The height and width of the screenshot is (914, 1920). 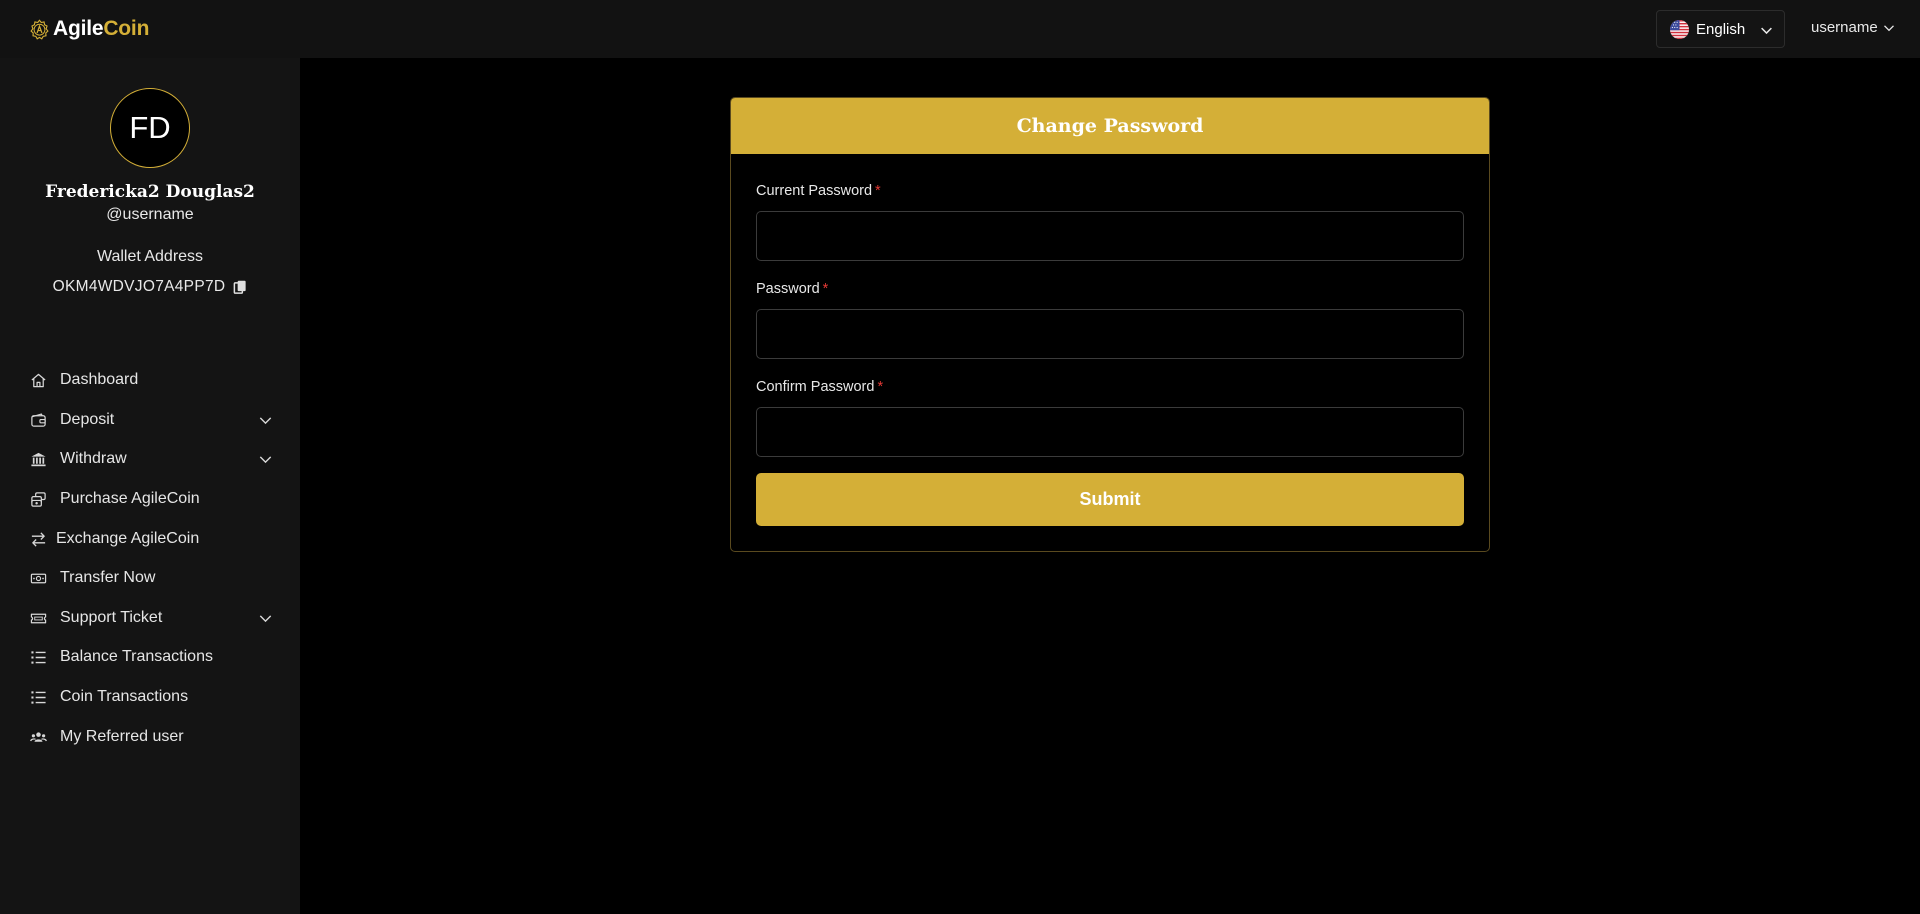 I want to click on sidebar-item-balance-transactions: Balance Transactions, so click(x=151, y=657).